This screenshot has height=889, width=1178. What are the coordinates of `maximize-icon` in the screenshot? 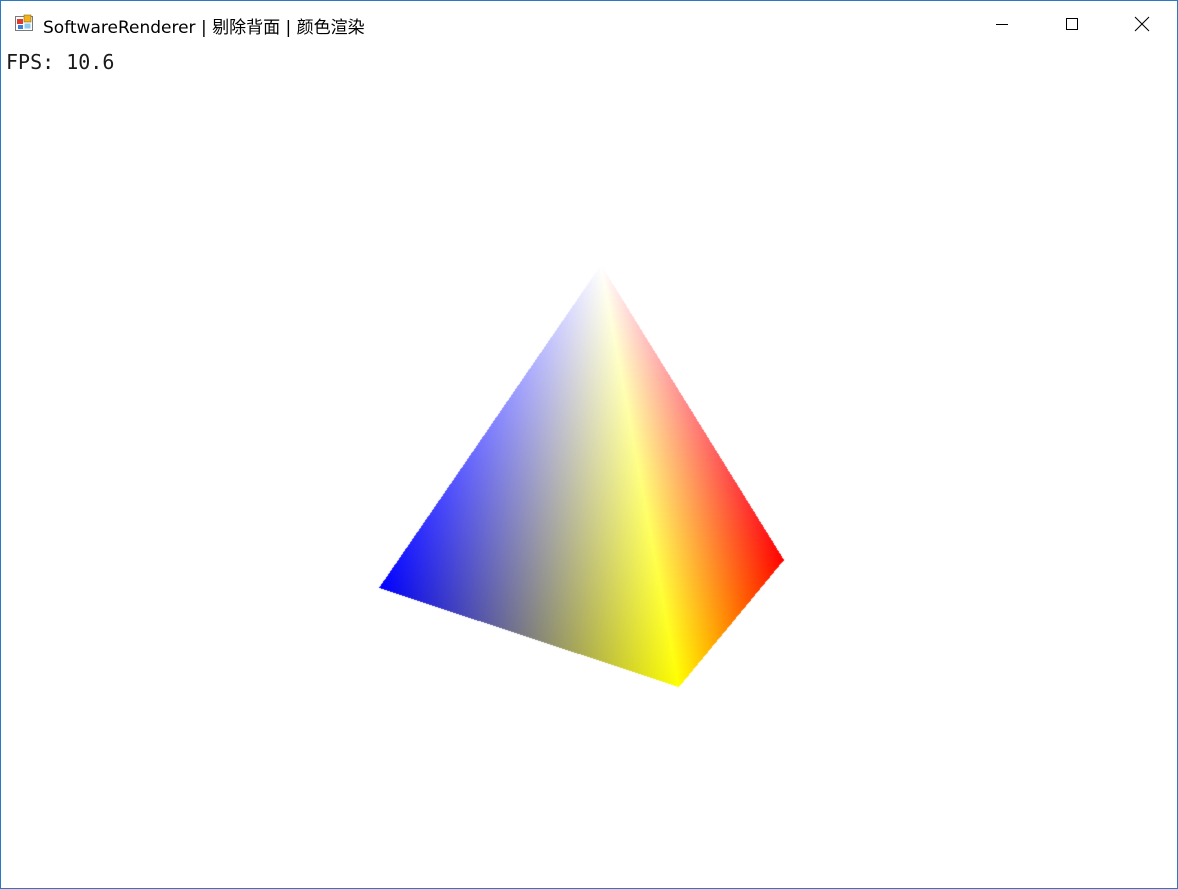 It's located at (1072, 24).